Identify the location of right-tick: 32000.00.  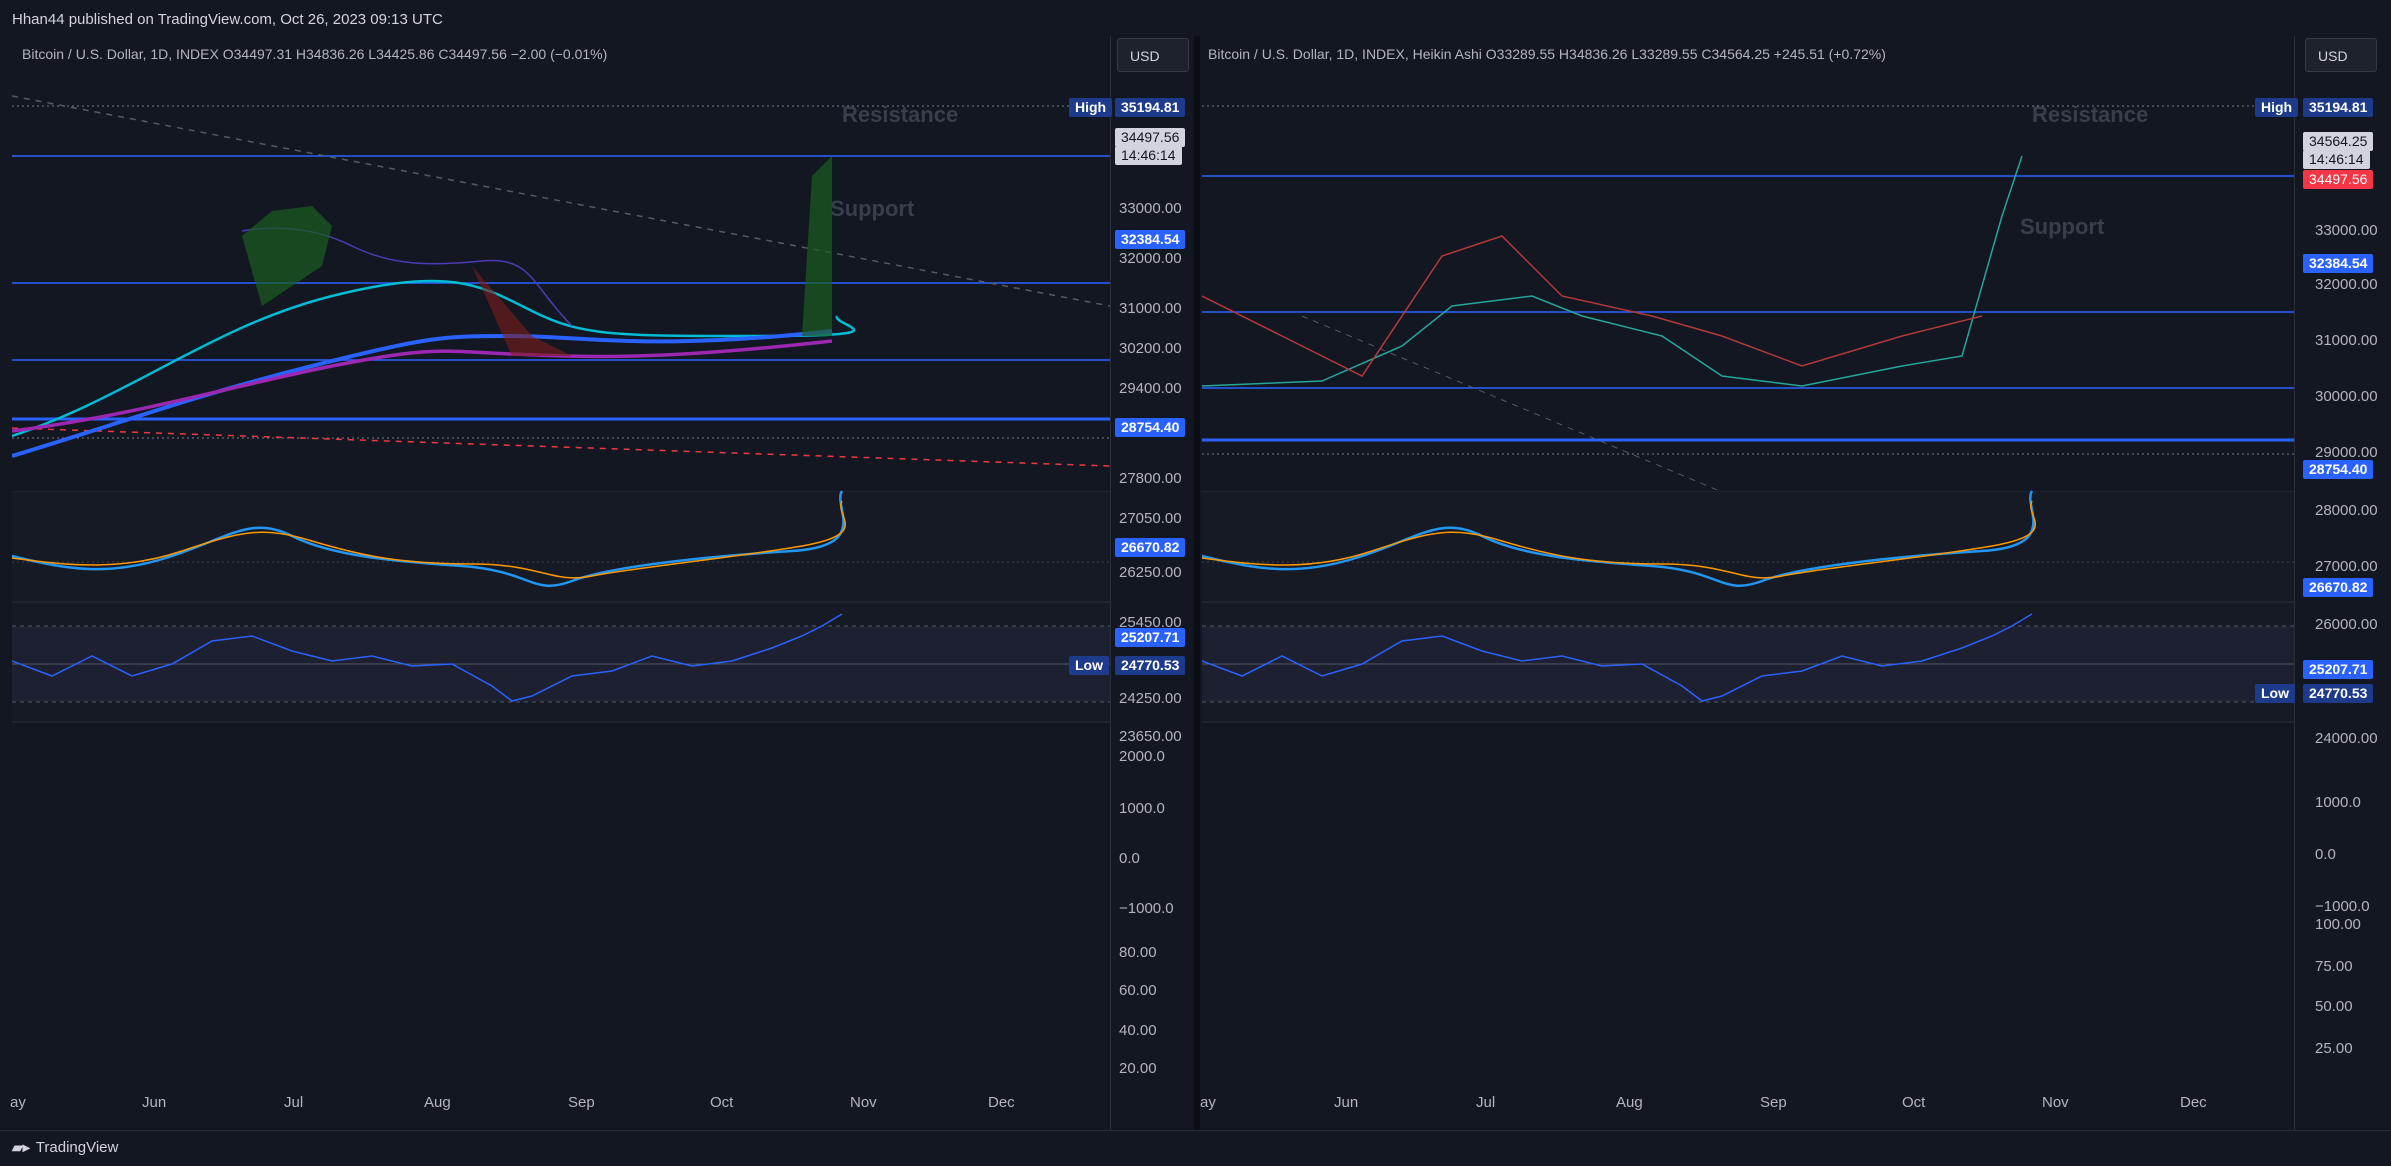
(2346, 284).